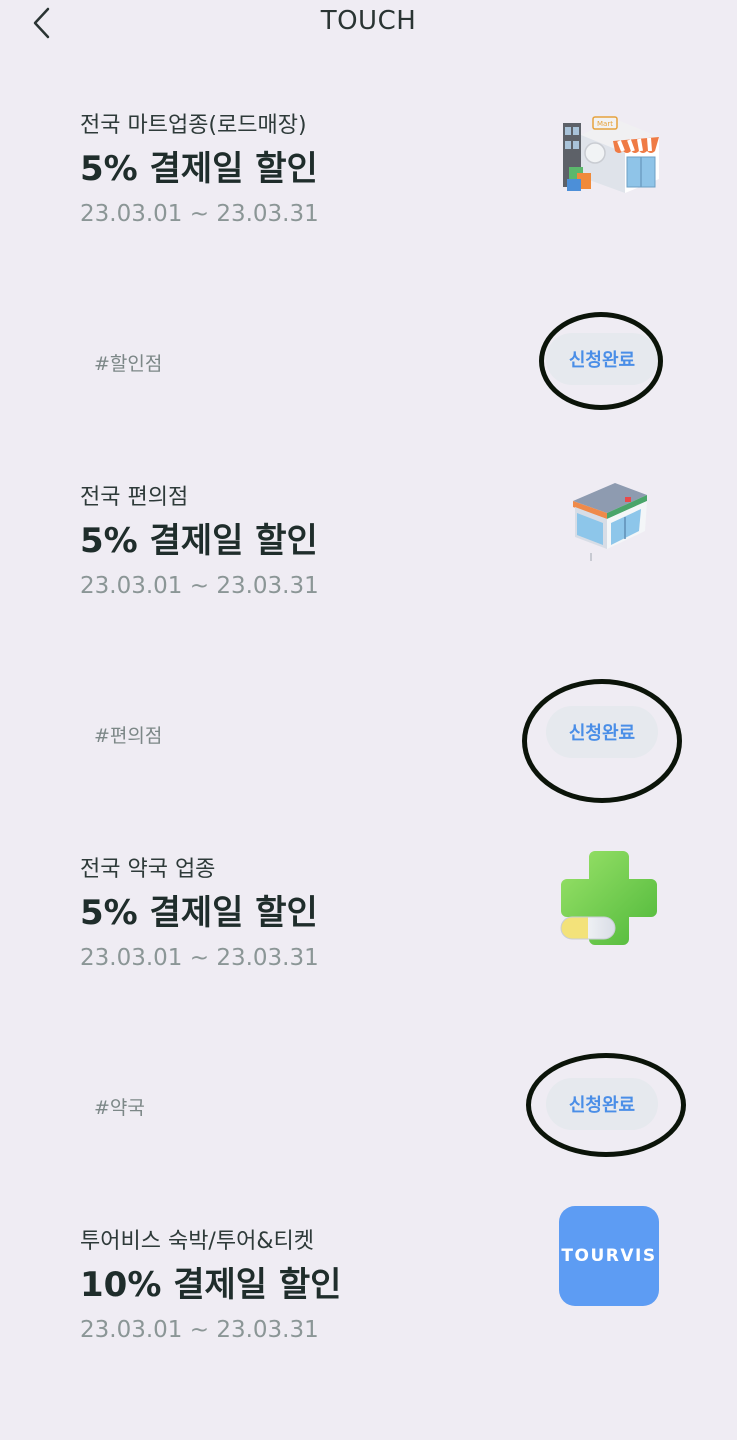 This screenshot has width=737, height=1440. I want to click on convenience-store-icon, so click(610, 522).